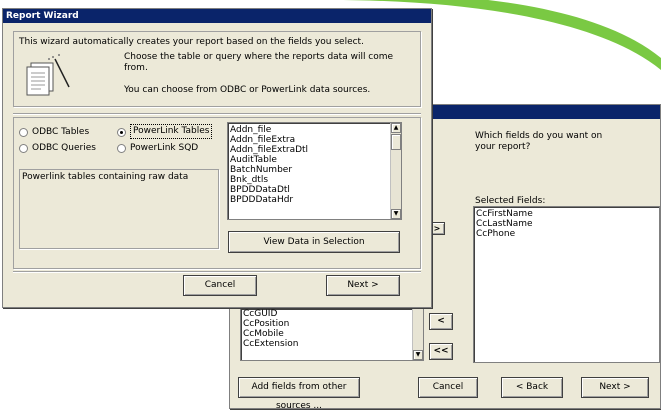 This screenshot has width=661, height=419. Describe the element at coordinates (314, 190) in the screenshot. I see `table-list-item: BPDDDataDtl` at that location.